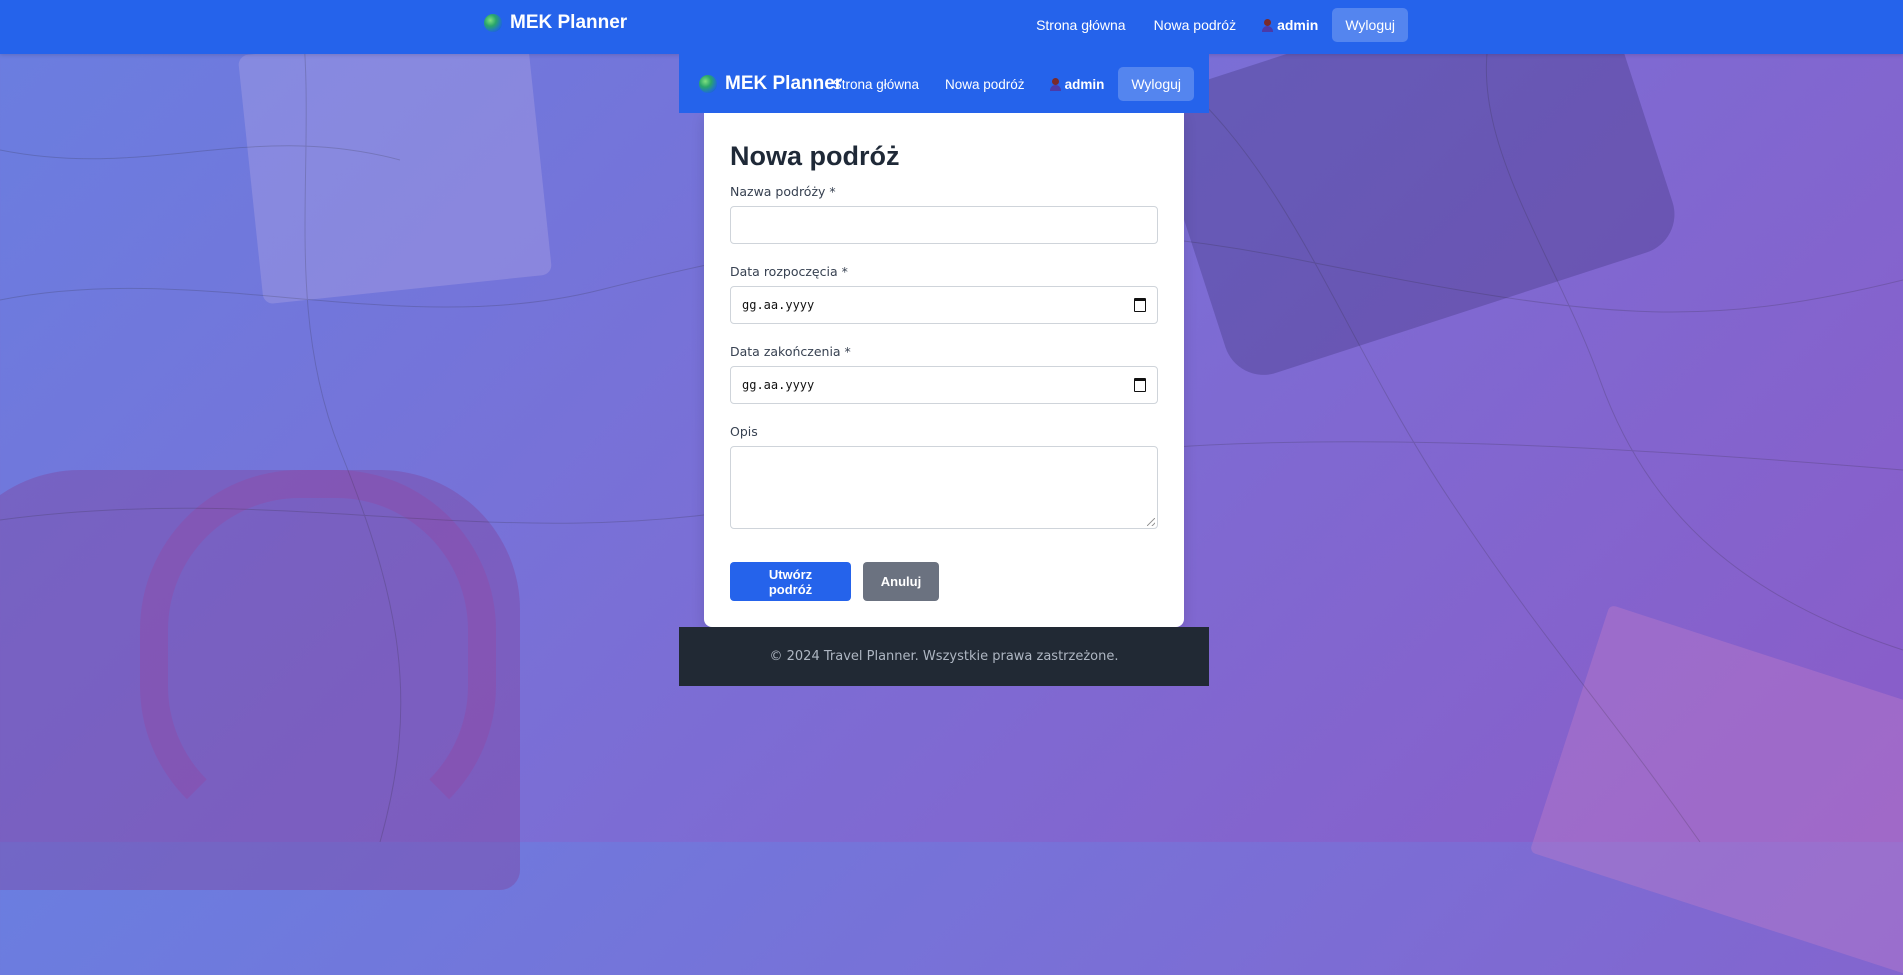 The height and width of the screenshot is (975, 1903). What do you see at coordinates (1081, 25) in the screenshot?
I see `nav-home-link: Strona główna` at bounding box center [1081, 25].